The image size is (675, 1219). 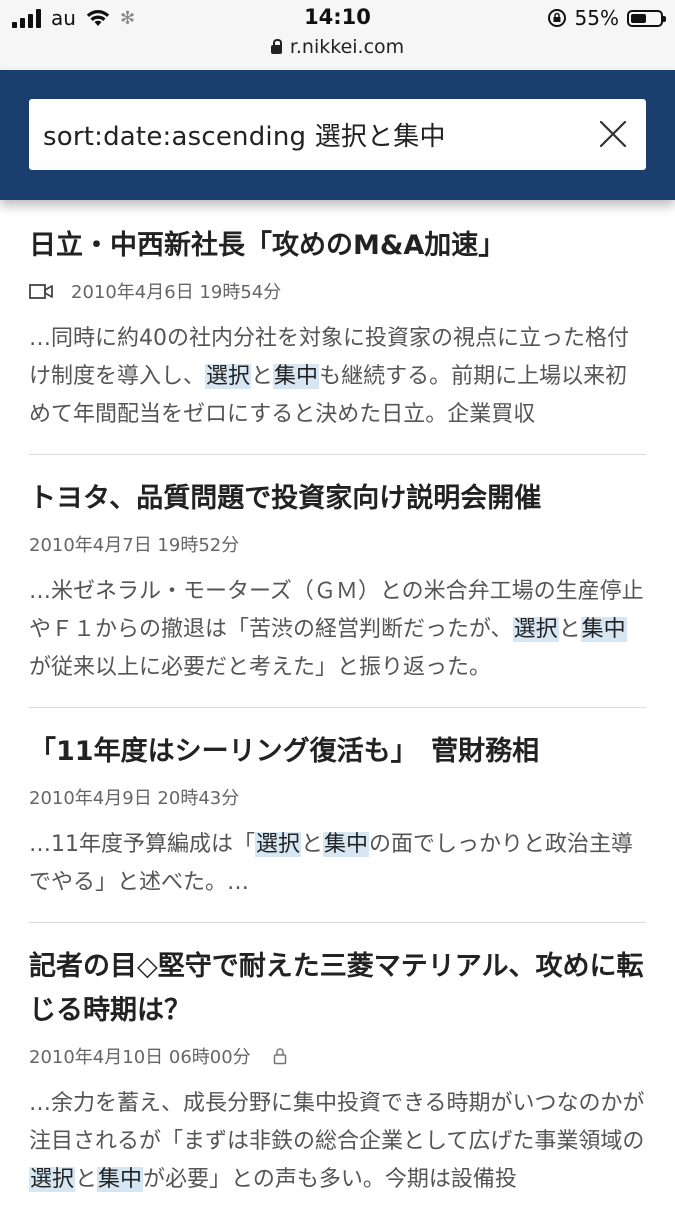 I want to click on article-meta: 2010年4月7日 19時52分, so click(x=337, y=544).